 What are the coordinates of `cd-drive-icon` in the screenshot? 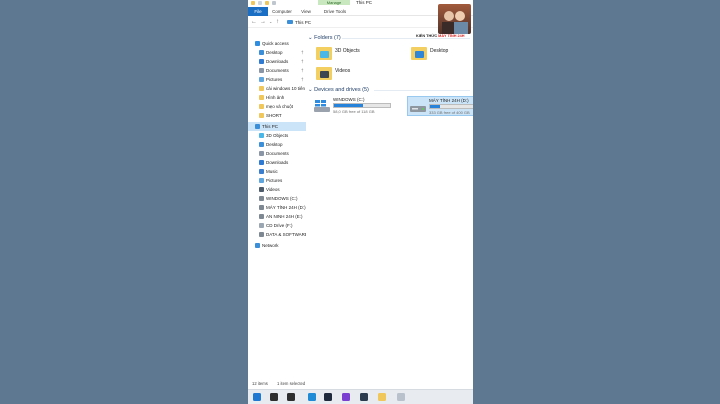 It's located at (261, 225).